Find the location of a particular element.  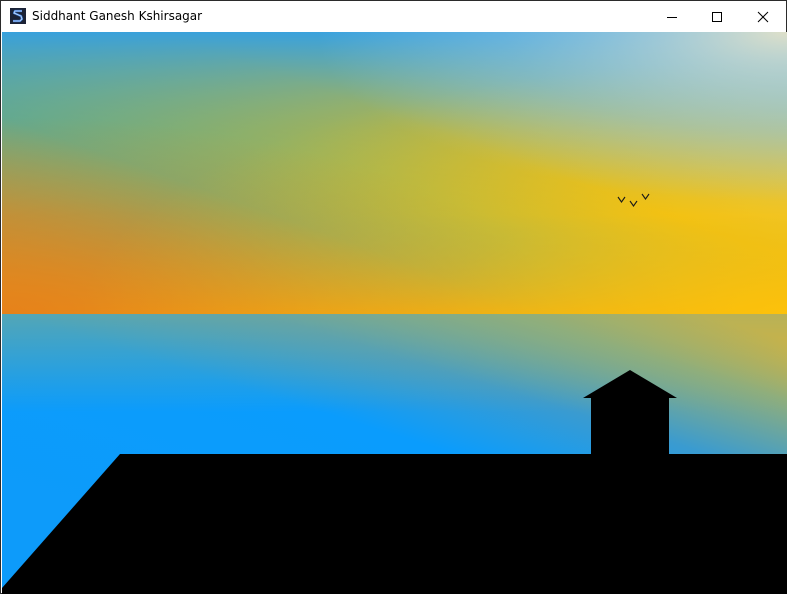

maximize-icon is located at coordinates (717, 16).